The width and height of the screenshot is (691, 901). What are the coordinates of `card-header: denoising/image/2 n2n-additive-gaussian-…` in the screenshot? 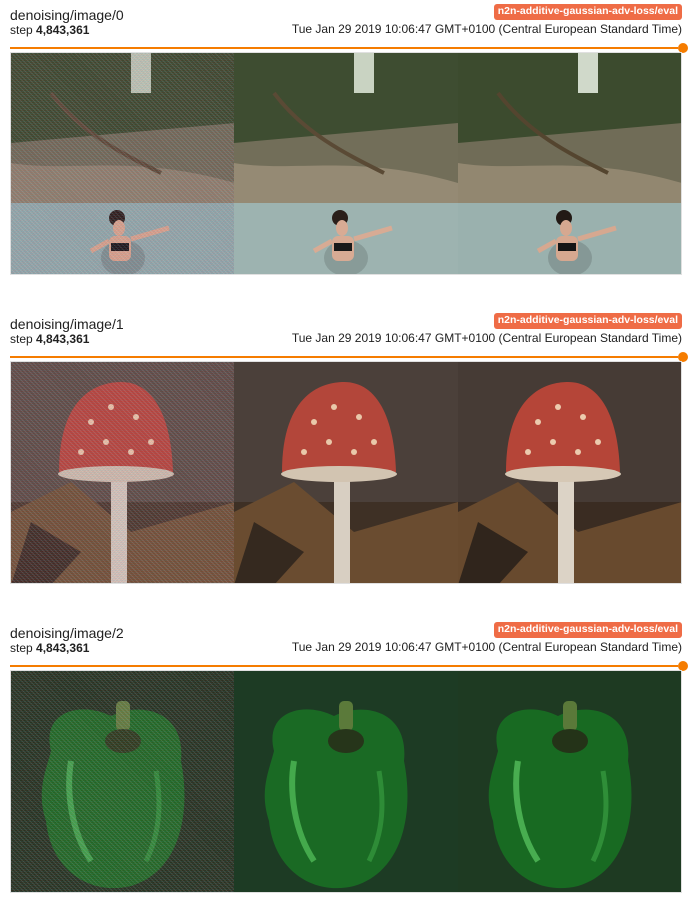 It's located at (347, 637).